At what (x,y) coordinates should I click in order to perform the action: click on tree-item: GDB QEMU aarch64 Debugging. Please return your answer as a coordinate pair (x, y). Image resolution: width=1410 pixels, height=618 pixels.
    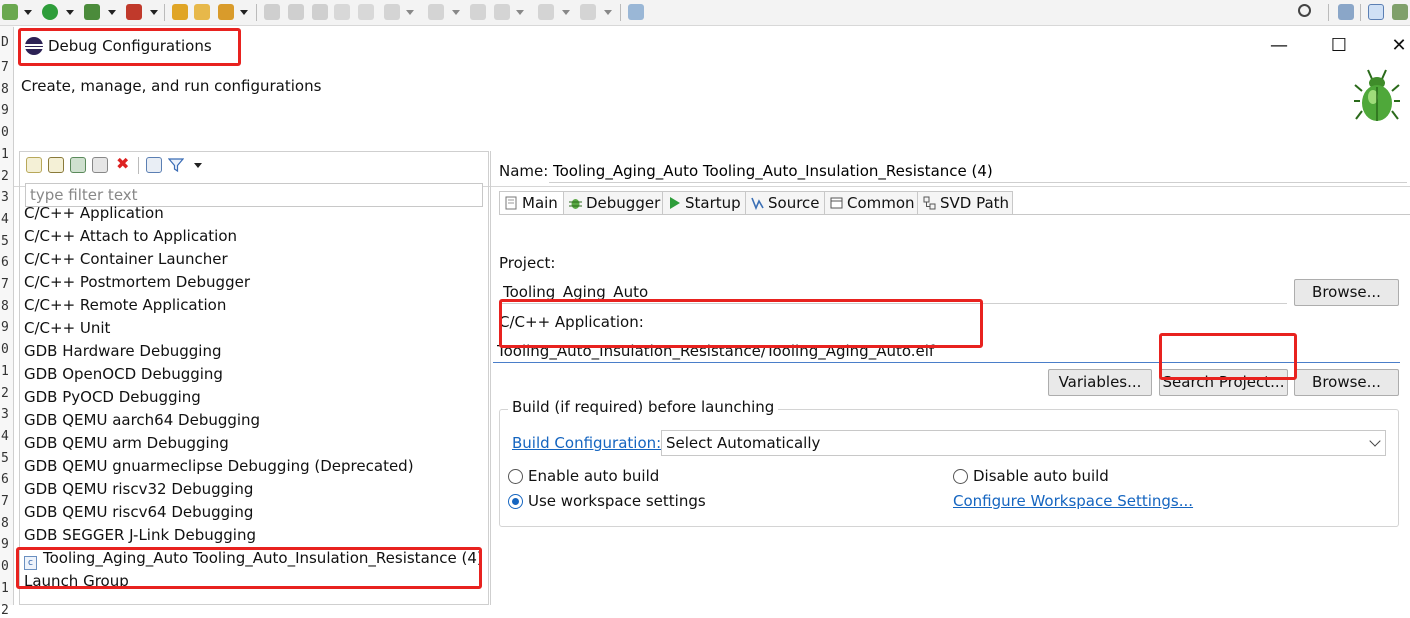
    Looking at the image, I should click on (142, 420).